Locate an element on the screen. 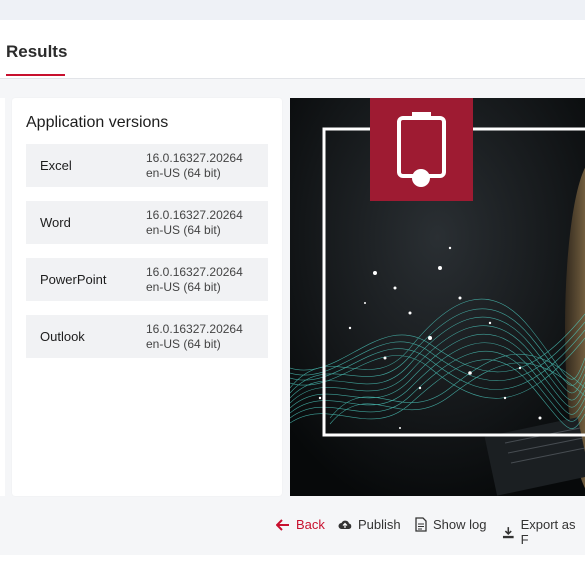 This screenshot has height=585, width=585. app-name: Word is located at coordinates (55, 222).